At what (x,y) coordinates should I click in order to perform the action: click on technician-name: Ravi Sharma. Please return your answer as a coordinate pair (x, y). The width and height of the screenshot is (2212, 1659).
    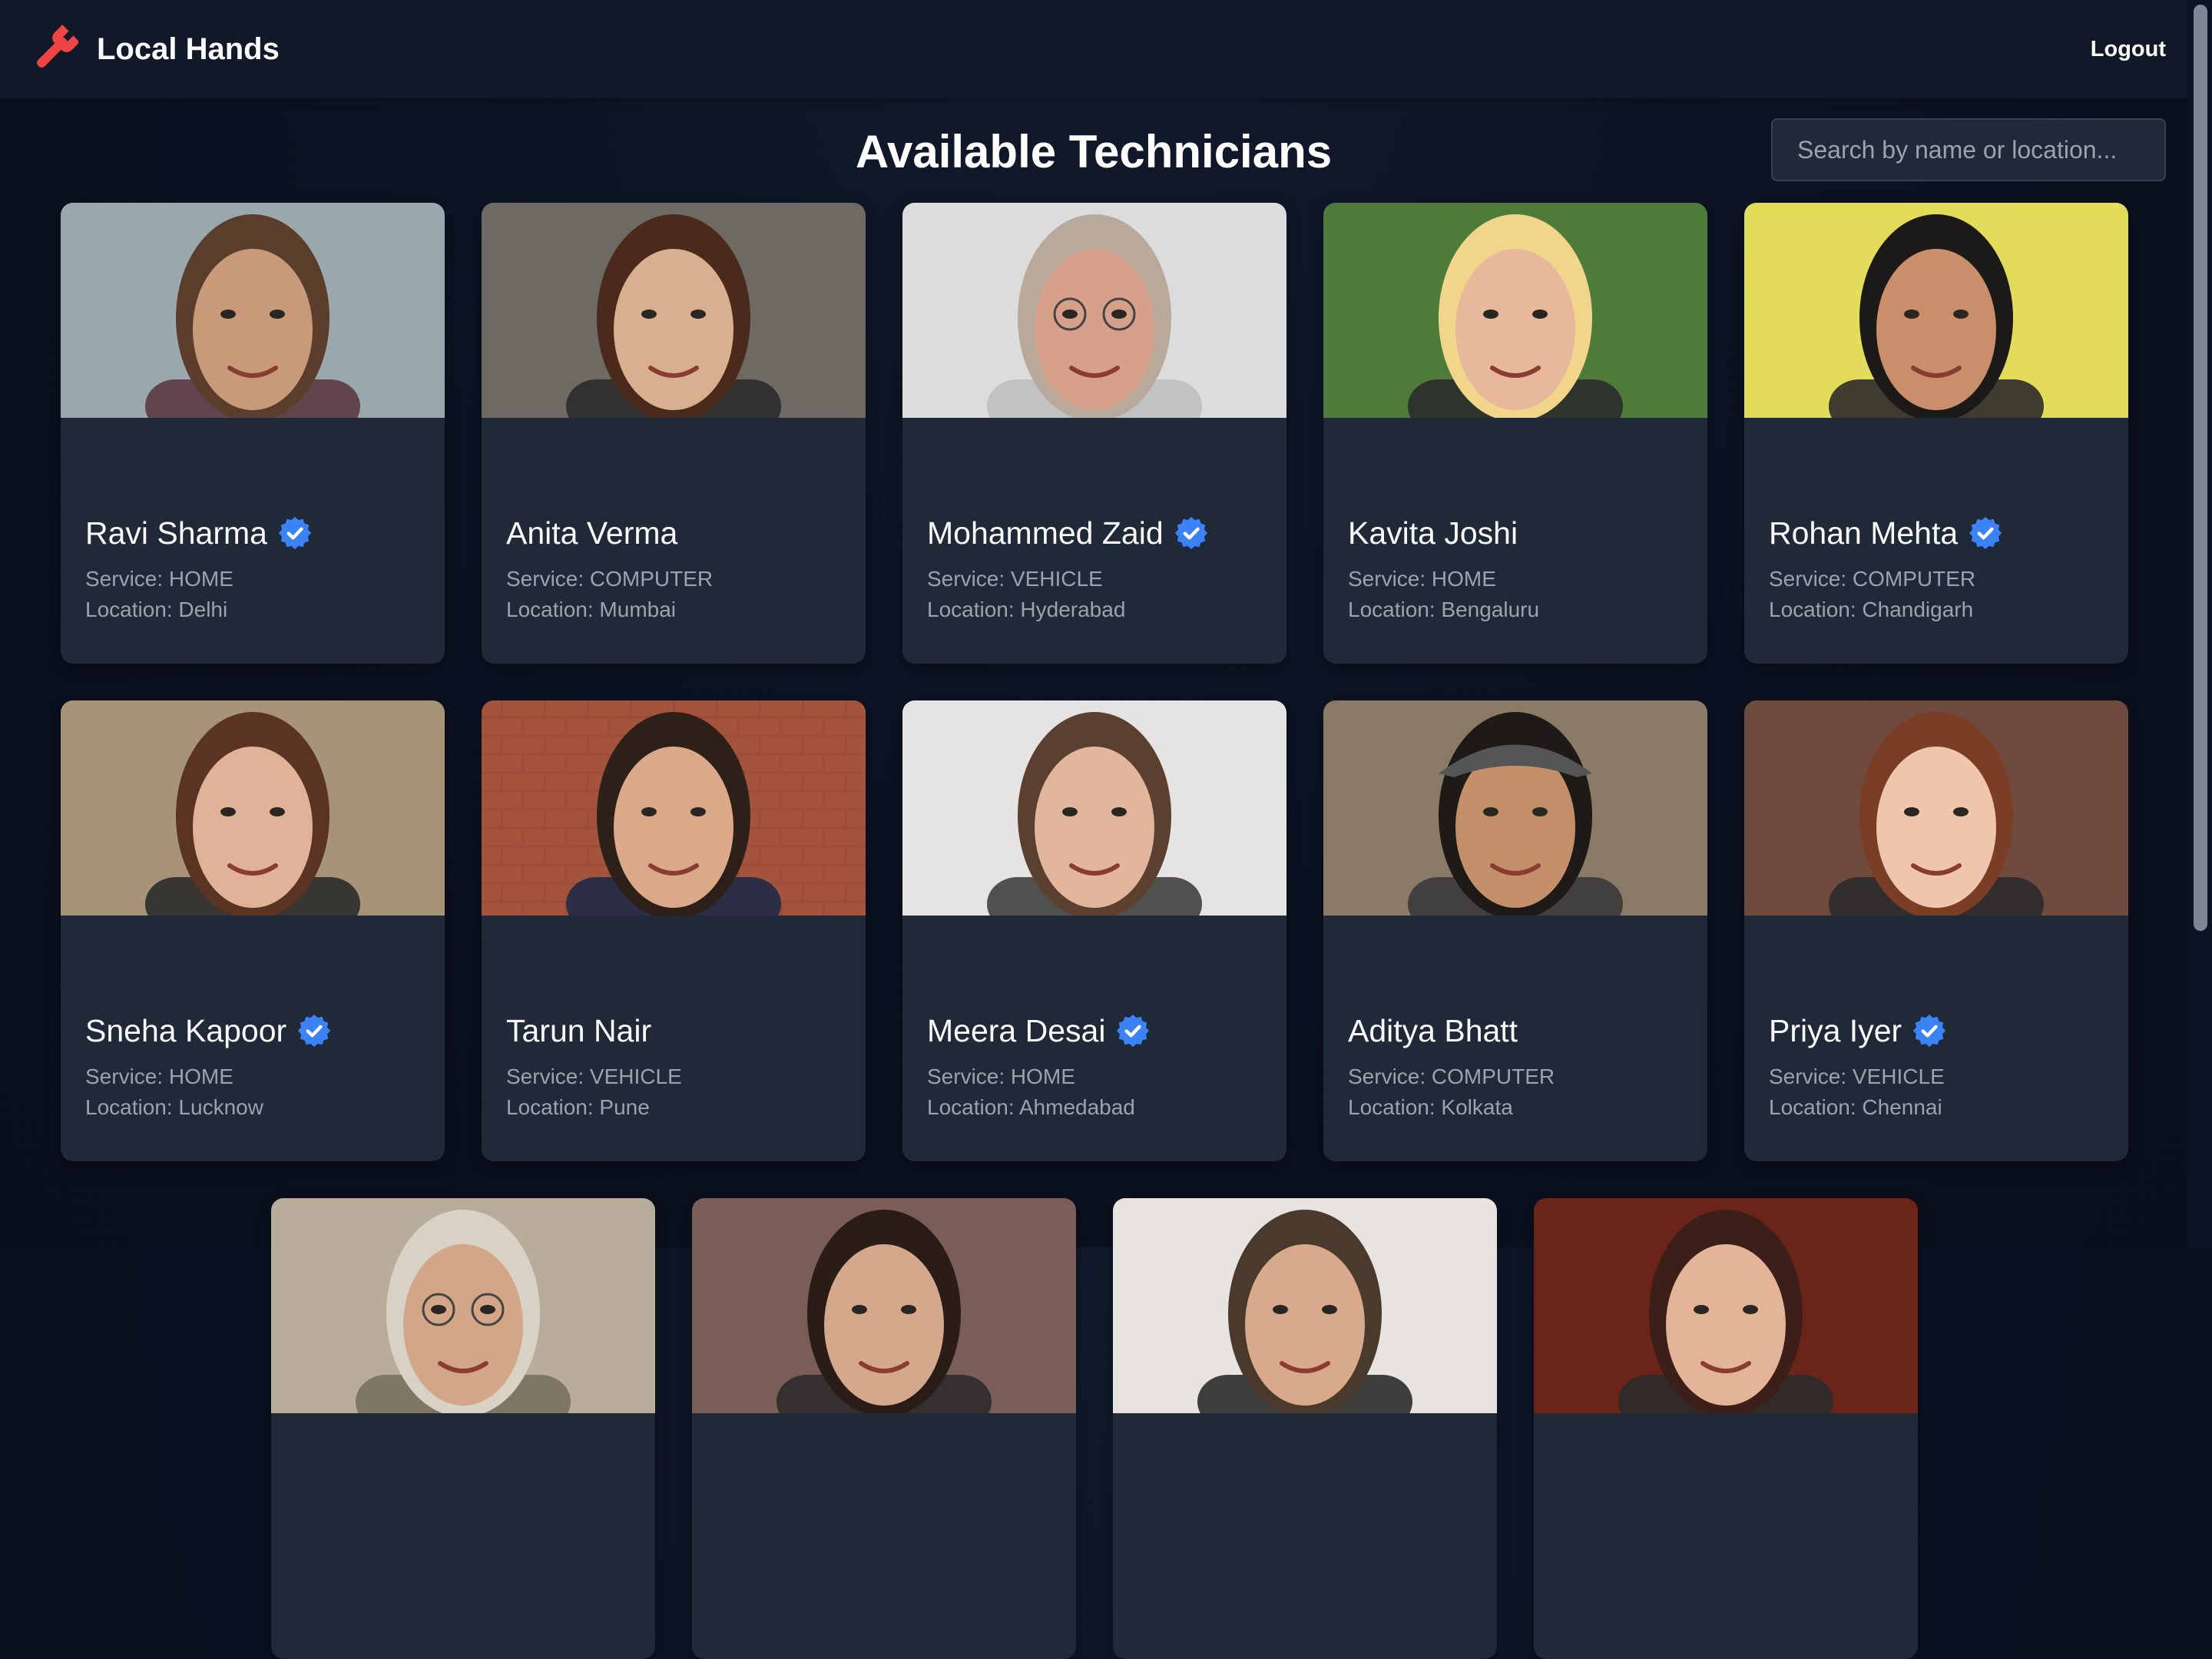
    Looking at the image, I should click on (176, 533).